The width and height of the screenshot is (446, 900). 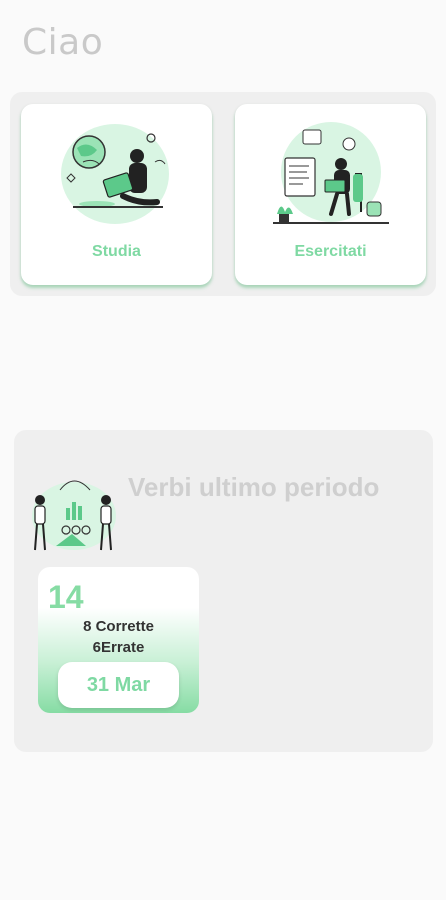 What do you see at coordinates (118, 647) in the screenshot?
I see `wrong-count: 6Errate` at bounding box center [118, 647].